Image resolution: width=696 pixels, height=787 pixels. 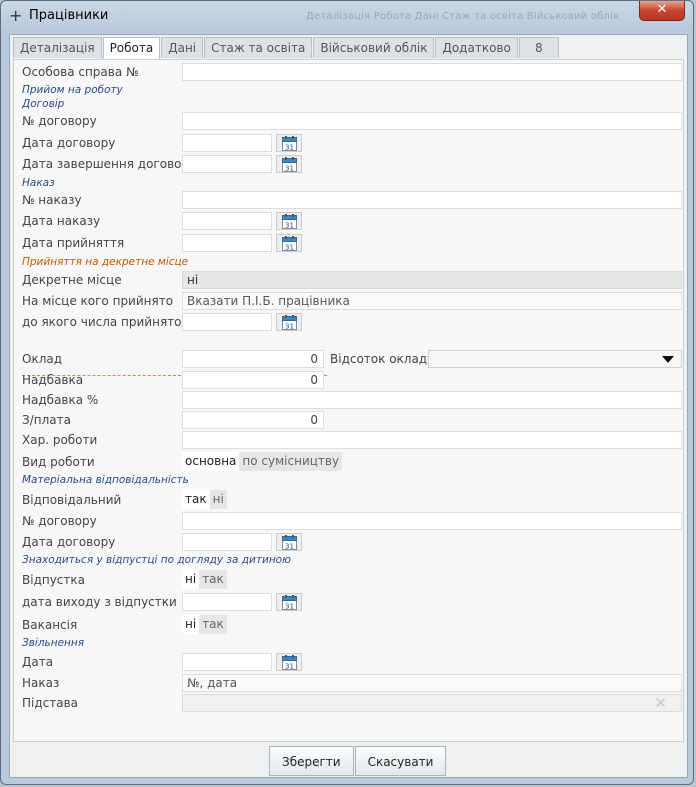 I want to click on maternity-place-label: Декретне місце, so click(x=72, y=280).